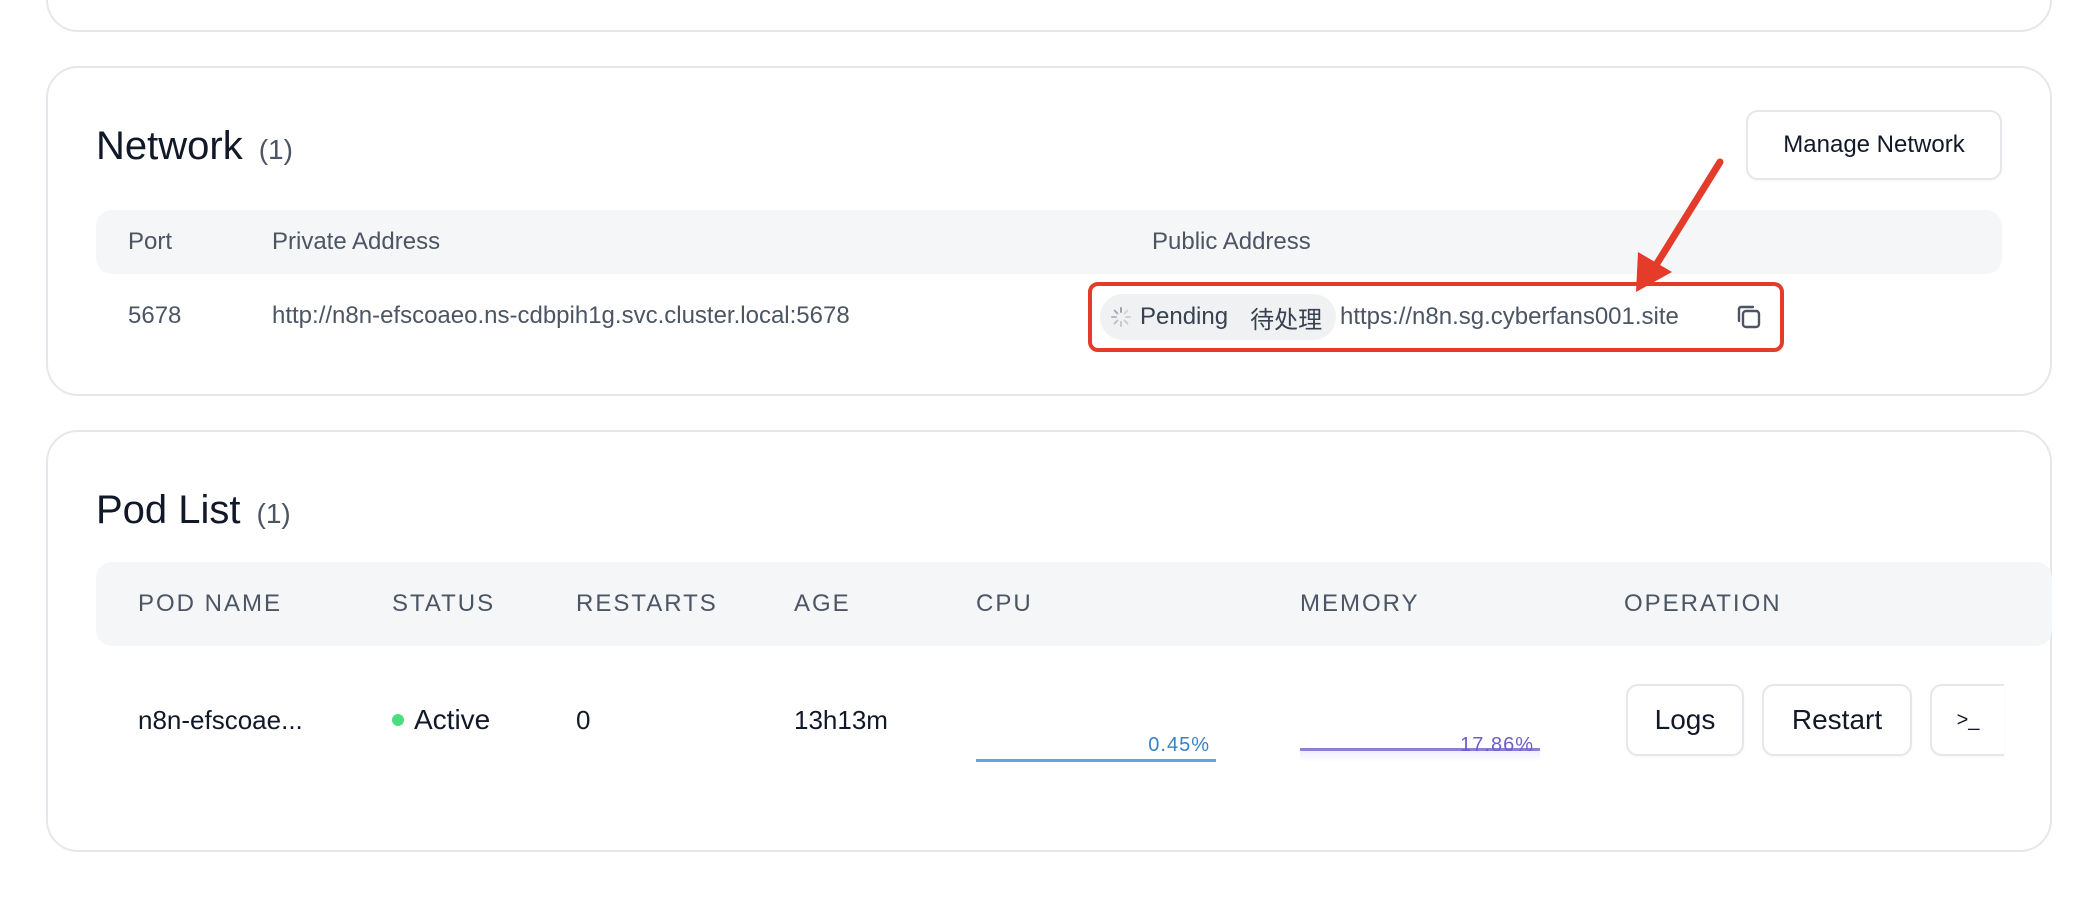 The height and width of the screenshot is (898, 2098). Describe the element at coordinates (841, 719) in the screenshot. I see `pod-age: 13h13m` at that location.